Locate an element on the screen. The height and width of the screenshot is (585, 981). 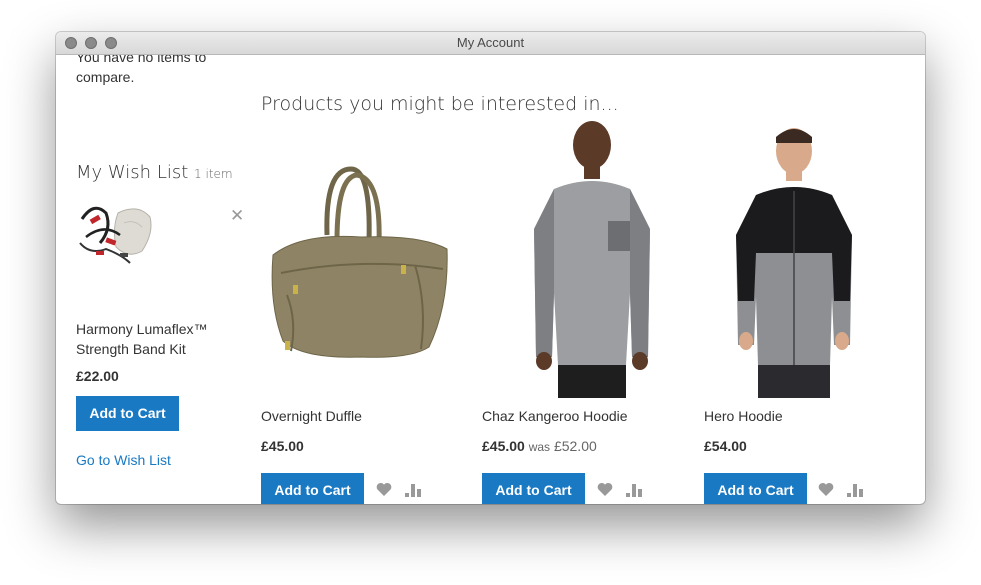
old-price: £52.00 is located at coordinates (575, 446).